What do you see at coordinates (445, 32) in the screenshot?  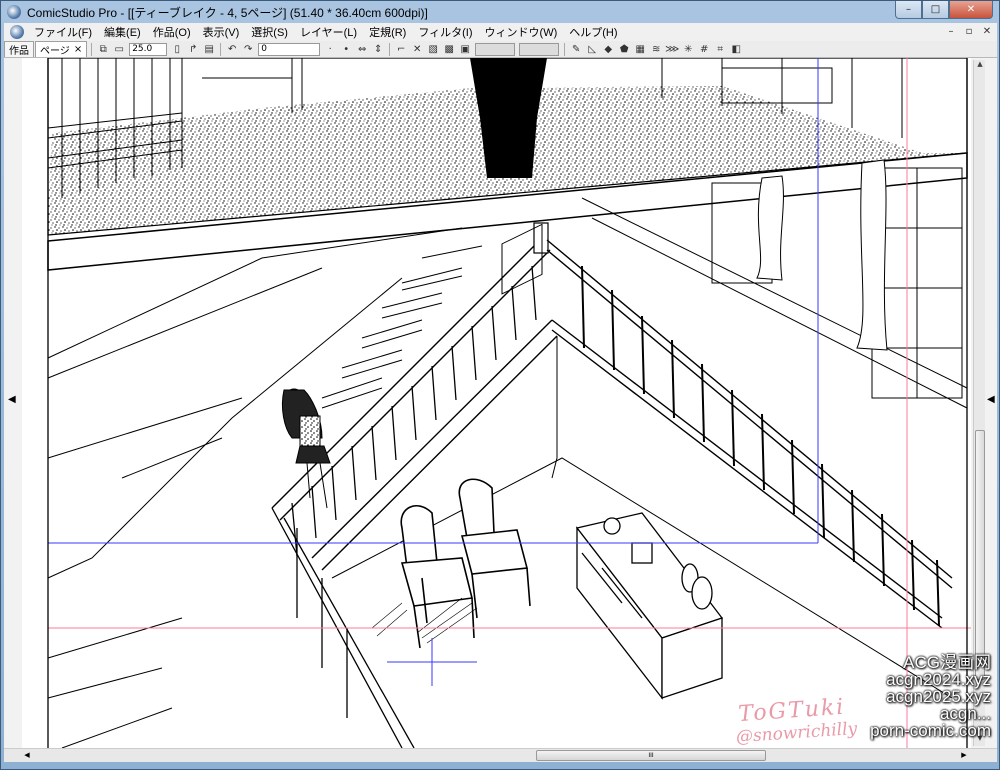 I see `menu-filter: フィルタ(I)` at bounding box center [445, 32].